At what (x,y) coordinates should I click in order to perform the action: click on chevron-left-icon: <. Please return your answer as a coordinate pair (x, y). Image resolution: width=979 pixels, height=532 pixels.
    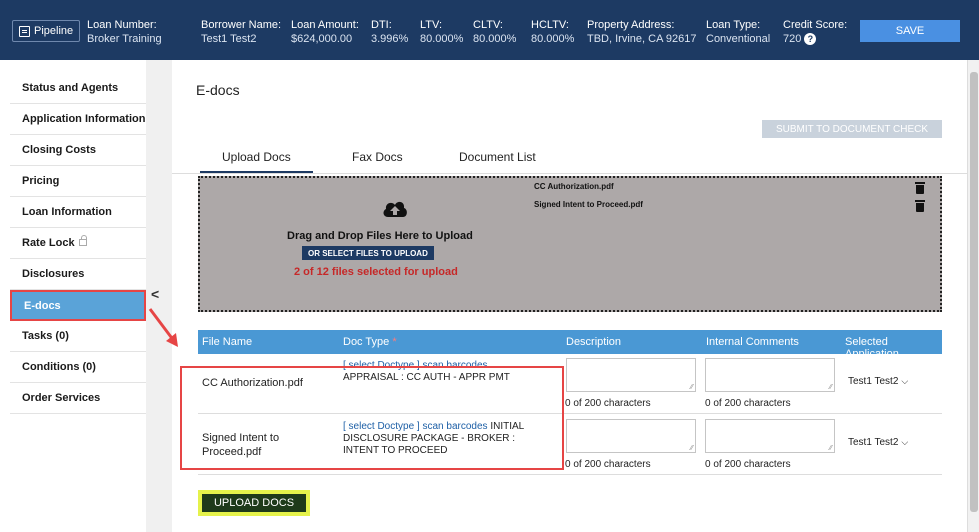
    Looking at the image, I should click on (155, 294).